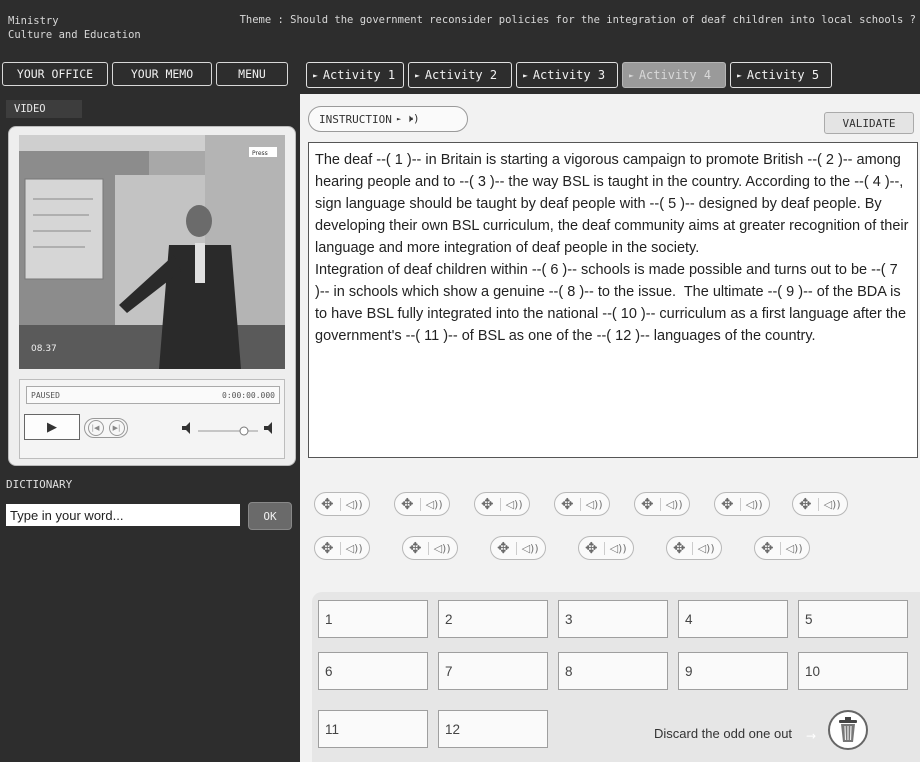 Image resolution: width=920 pixels, height=762 pixels. What do you see at coordinates (244, 431) in the screenshot?
I see `volume-knob` at bounding box center [244, 431].